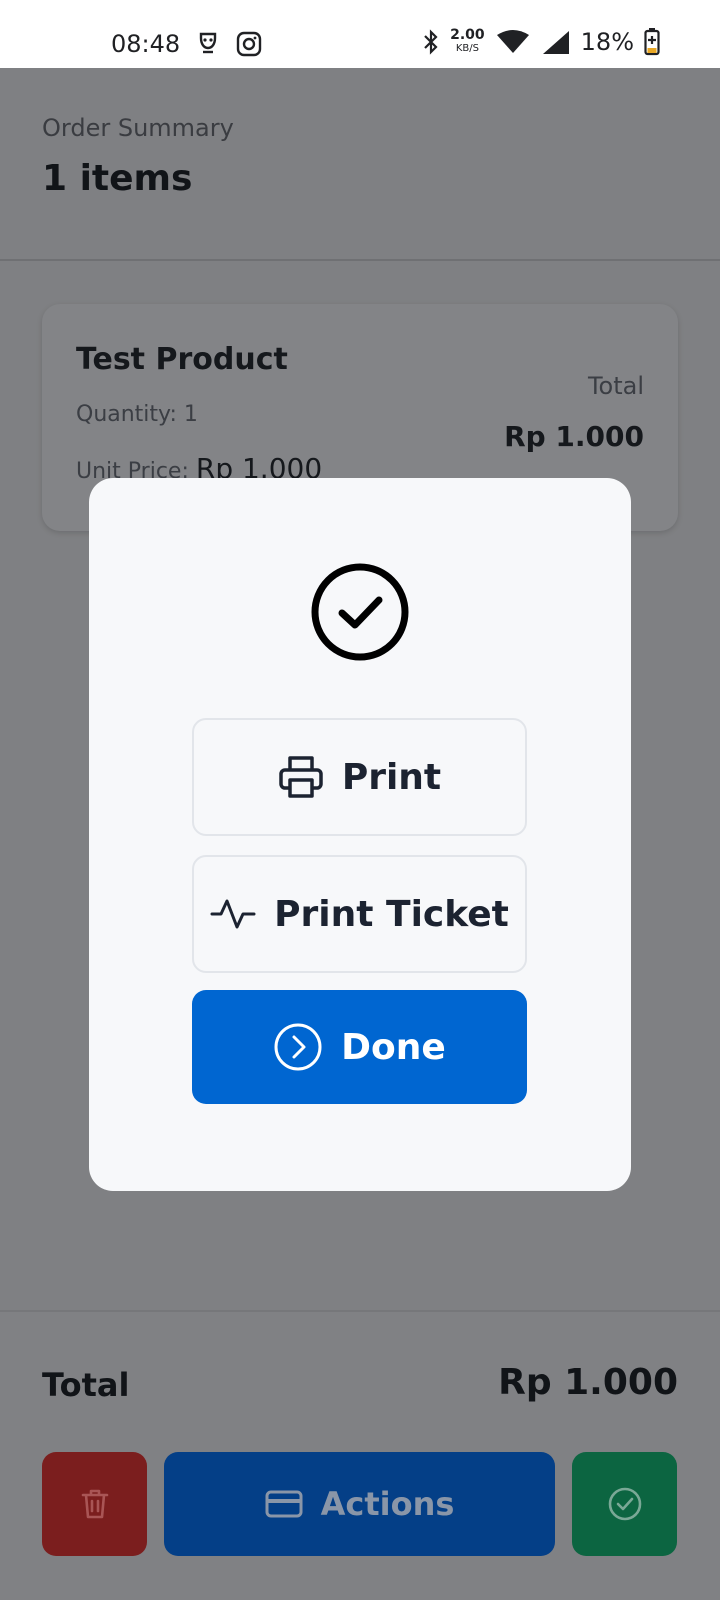 The width and height of the screenshot is (720, 1600). I want to click on print-ticket-button: Print Ticket, so click(359, 914).